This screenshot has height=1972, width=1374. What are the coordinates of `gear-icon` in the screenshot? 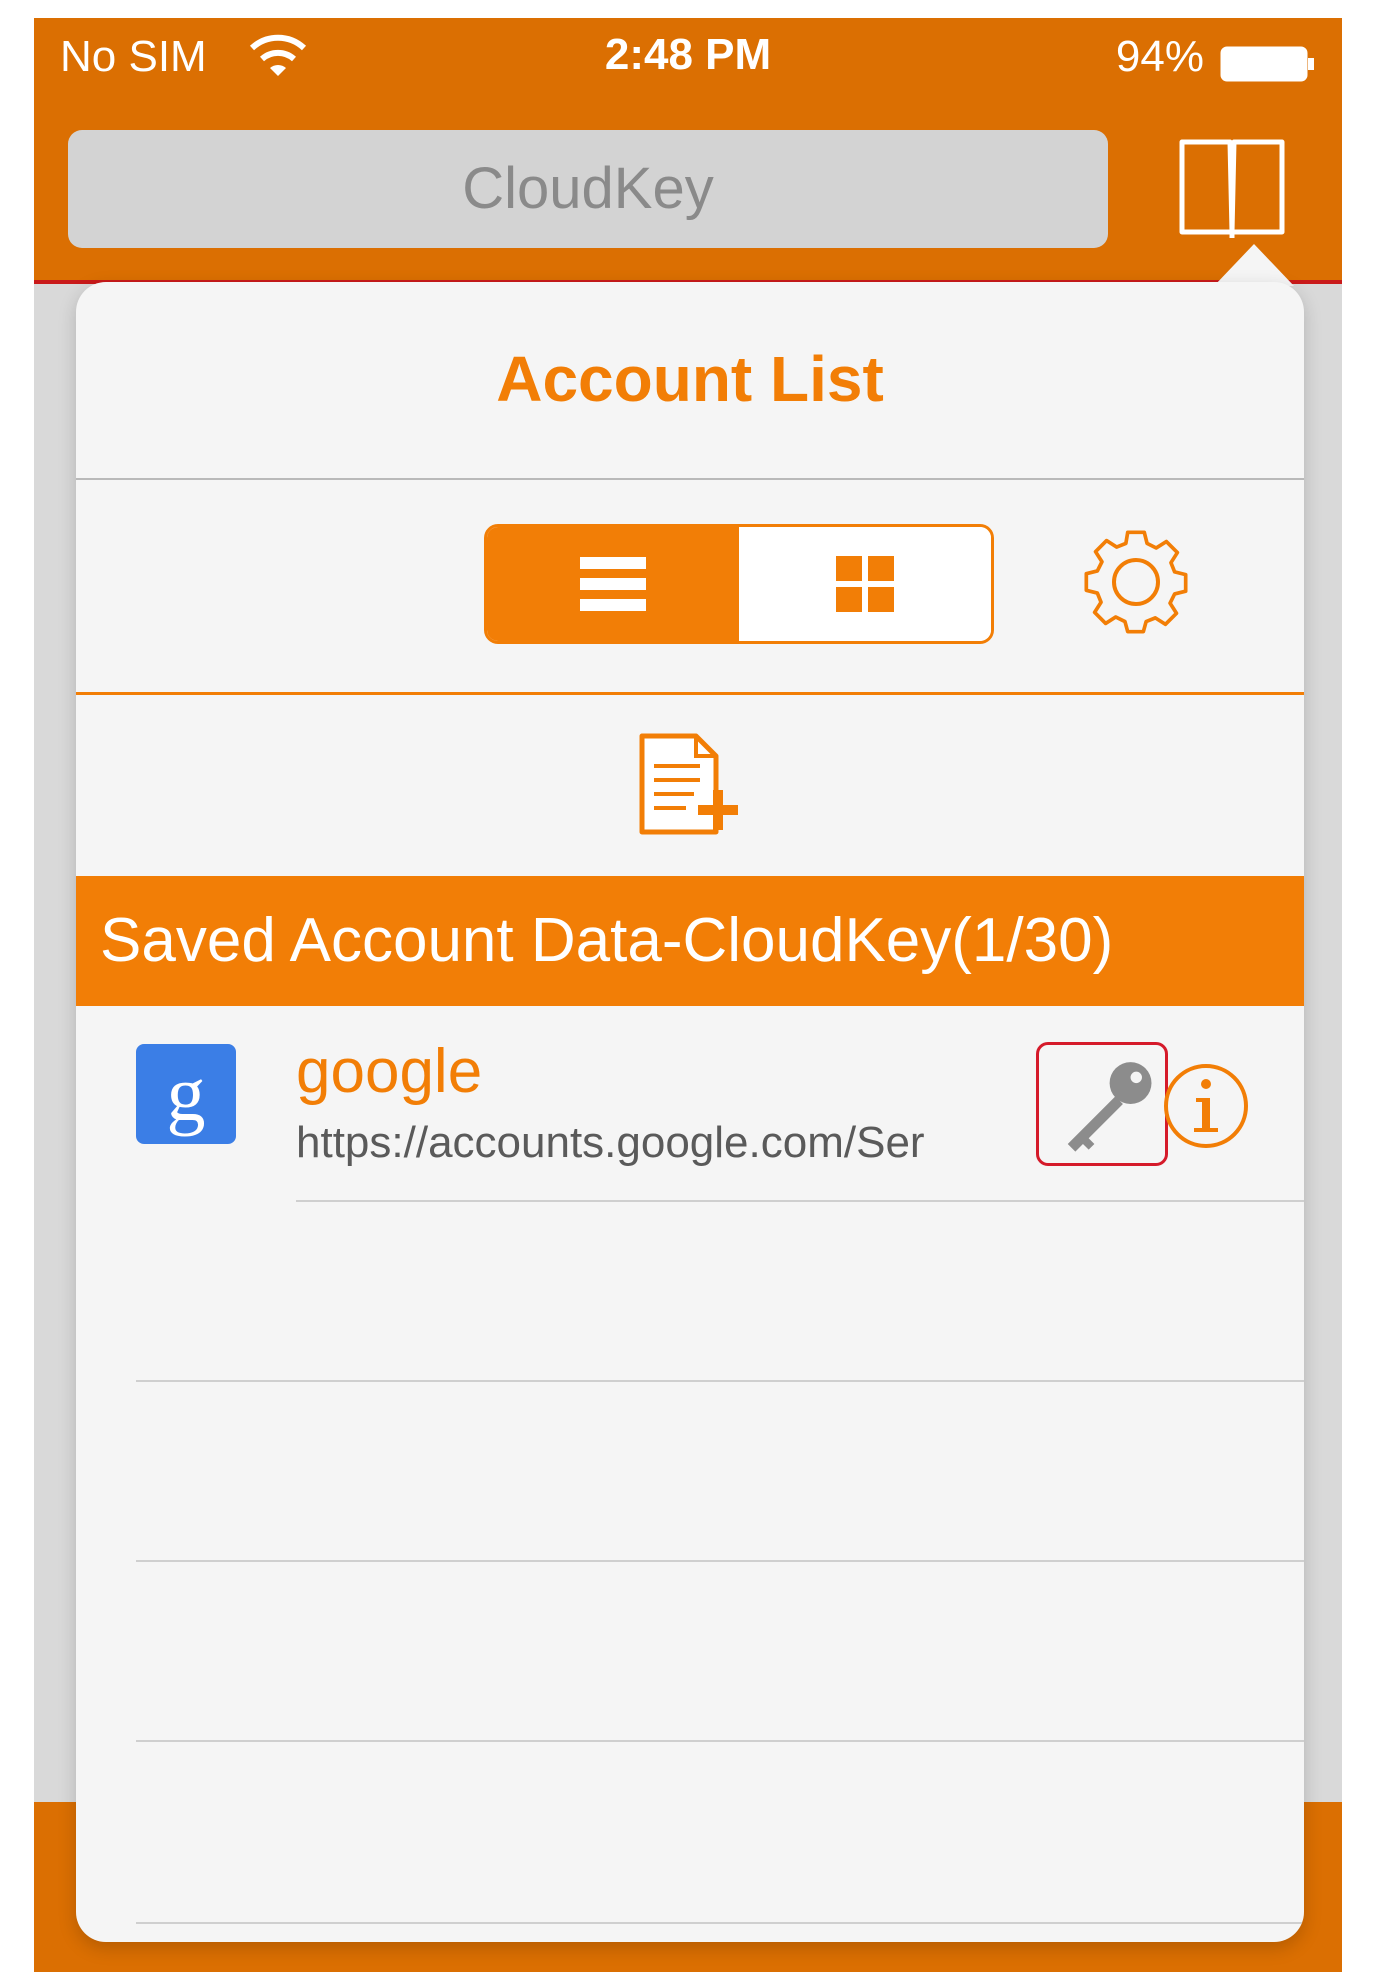 It's located at (1136, 582).